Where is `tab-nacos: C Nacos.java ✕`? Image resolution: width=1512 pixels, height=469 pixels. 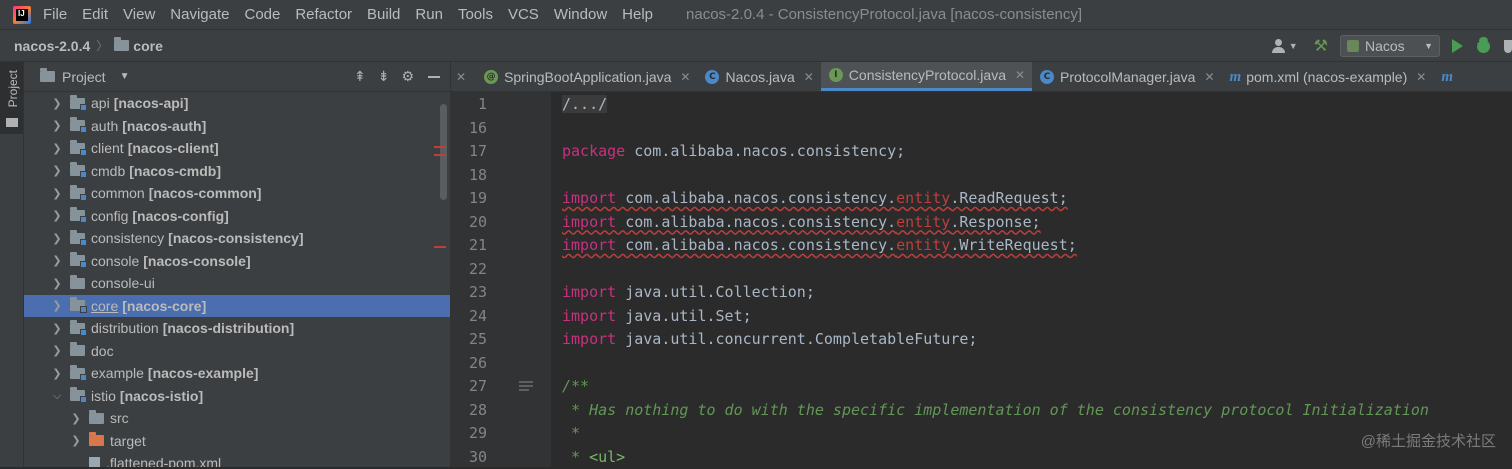 tab-nacos: C Nacos.java ✕ is located at coordinates (758, 76).